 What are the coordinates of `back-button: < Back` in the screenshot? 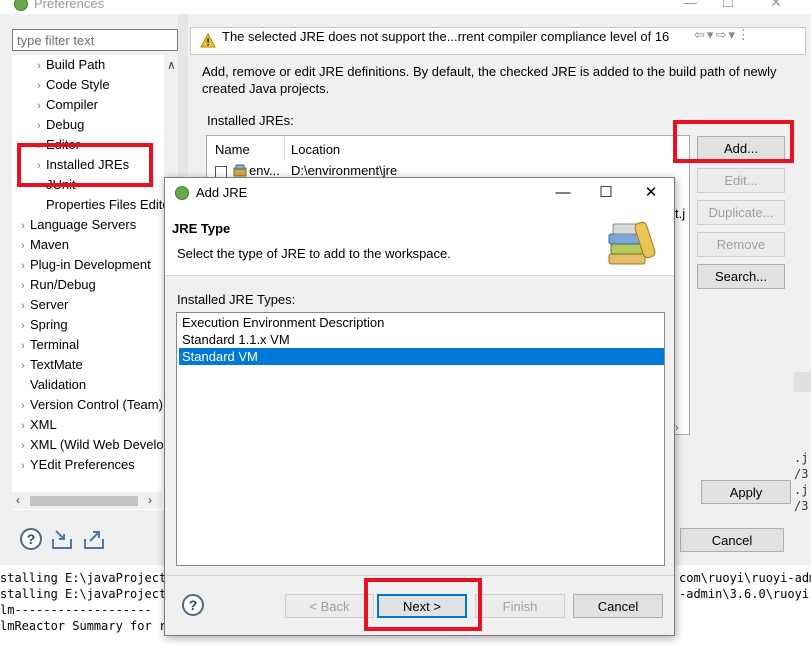 It's located at (329, 606).